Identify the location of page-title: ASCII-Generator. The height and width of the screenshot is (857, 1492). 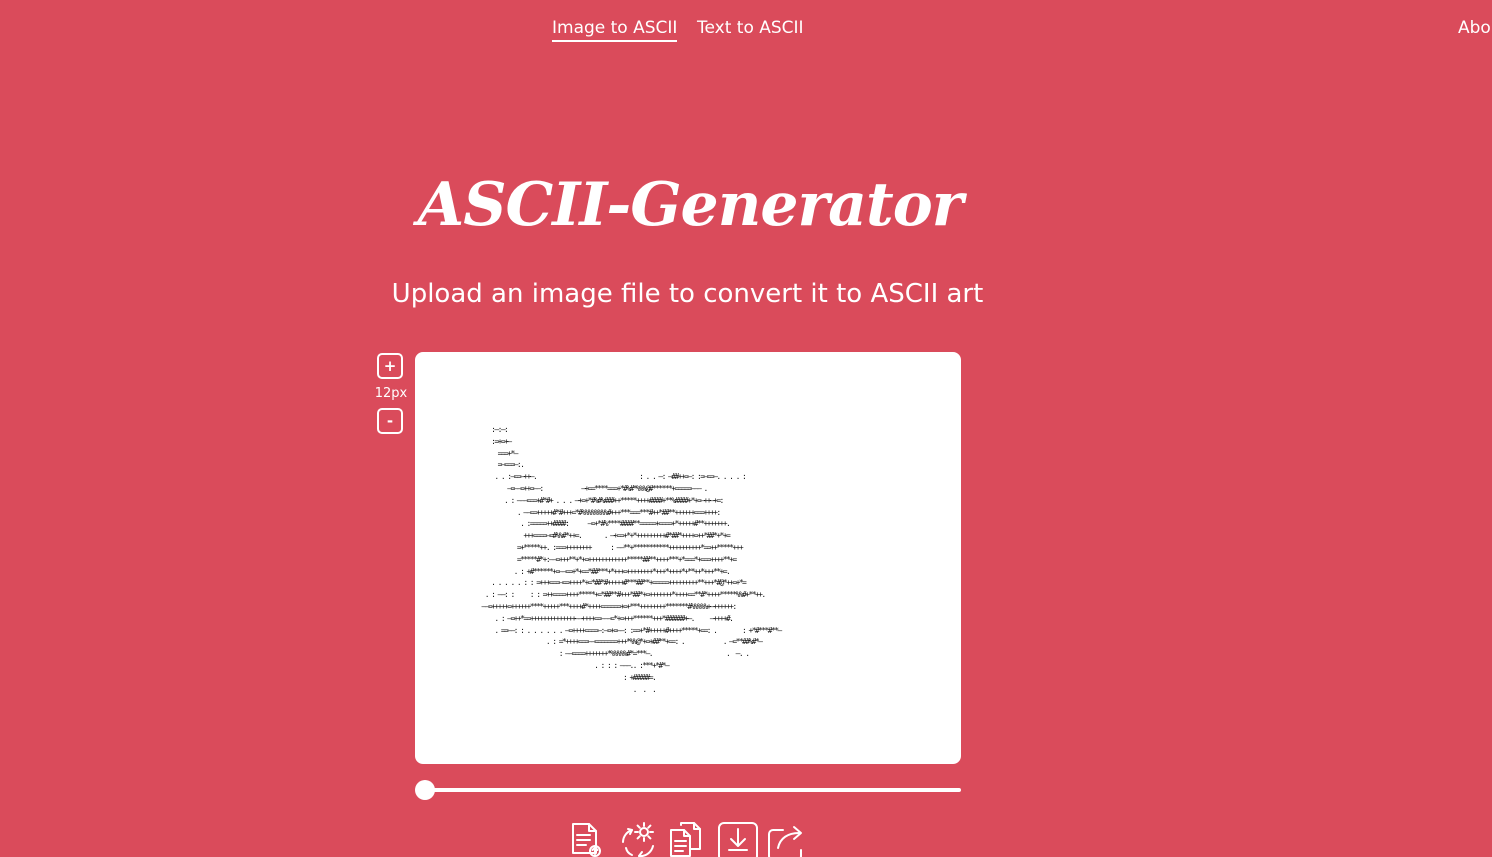
(690, 205).